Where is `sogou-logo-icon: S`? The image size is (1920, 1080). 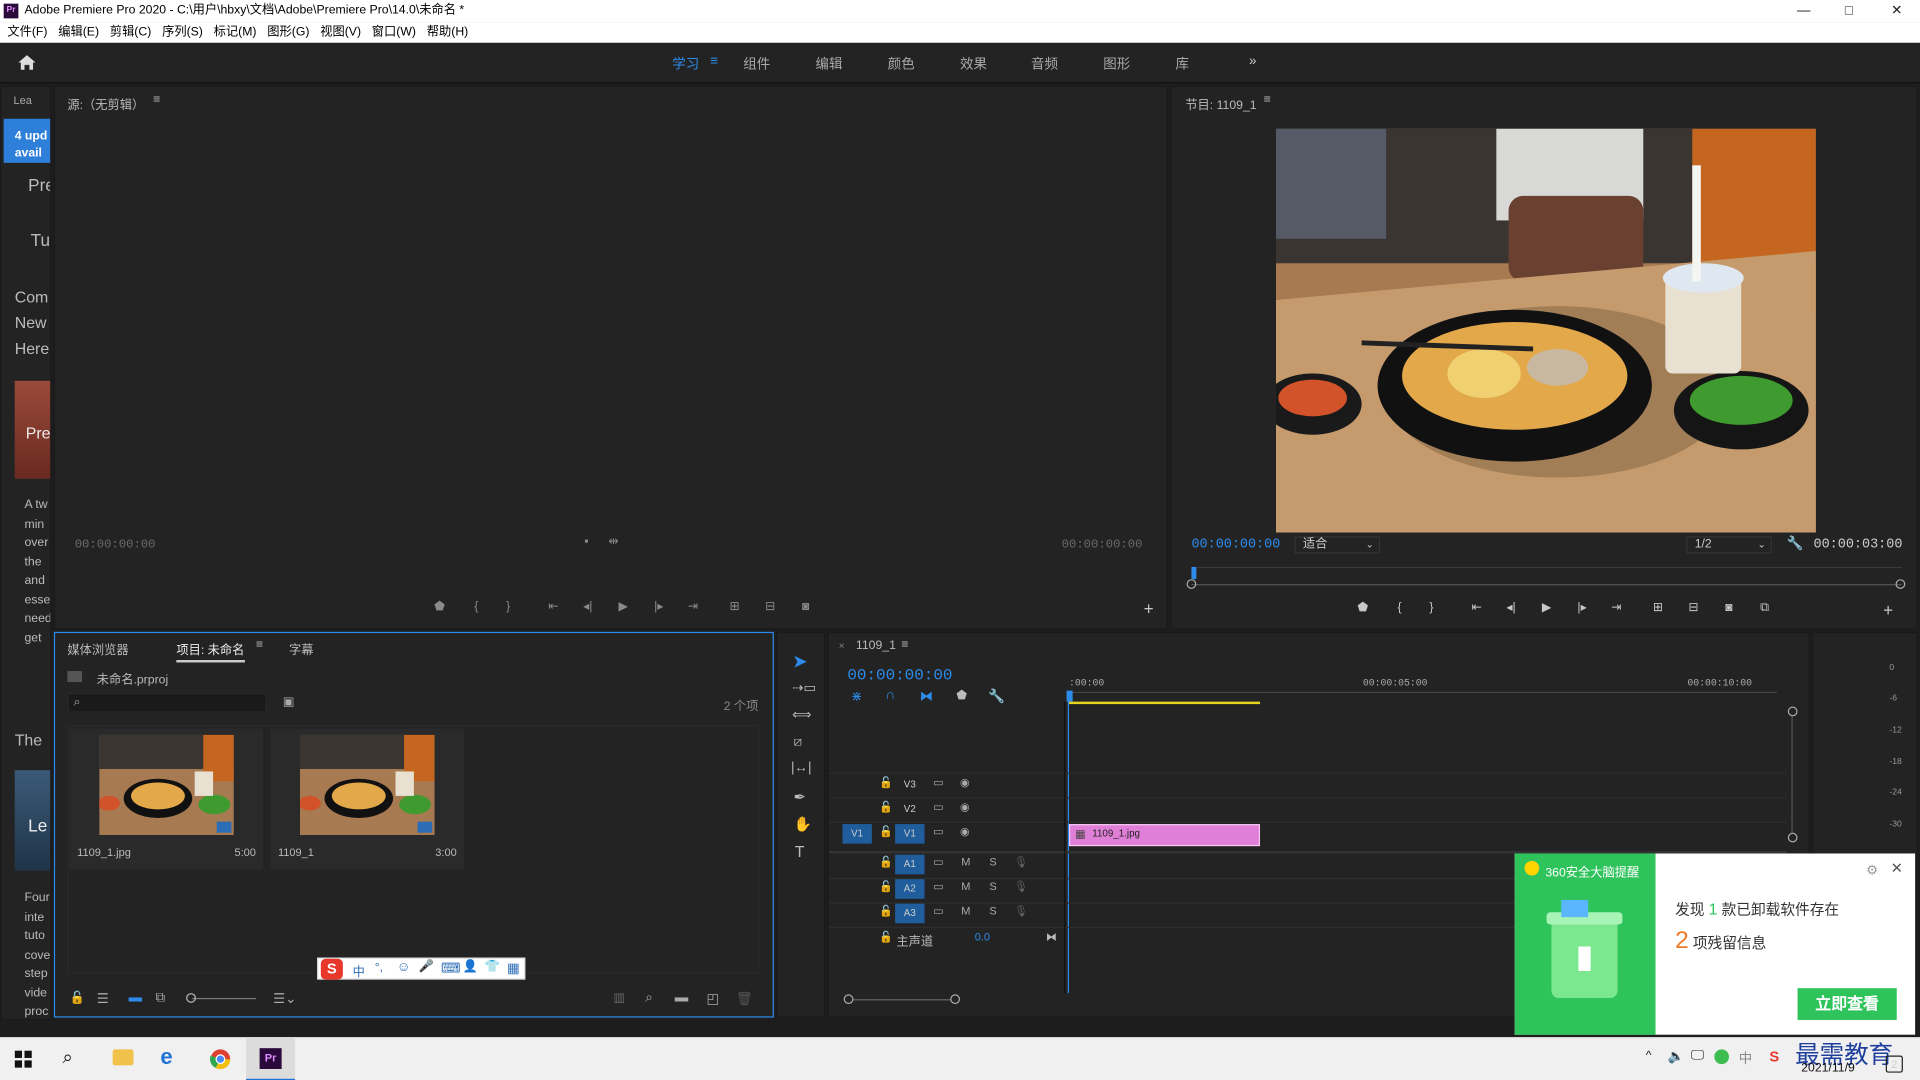
sogou-logo-icon: S is located at coordinates (331, 969).